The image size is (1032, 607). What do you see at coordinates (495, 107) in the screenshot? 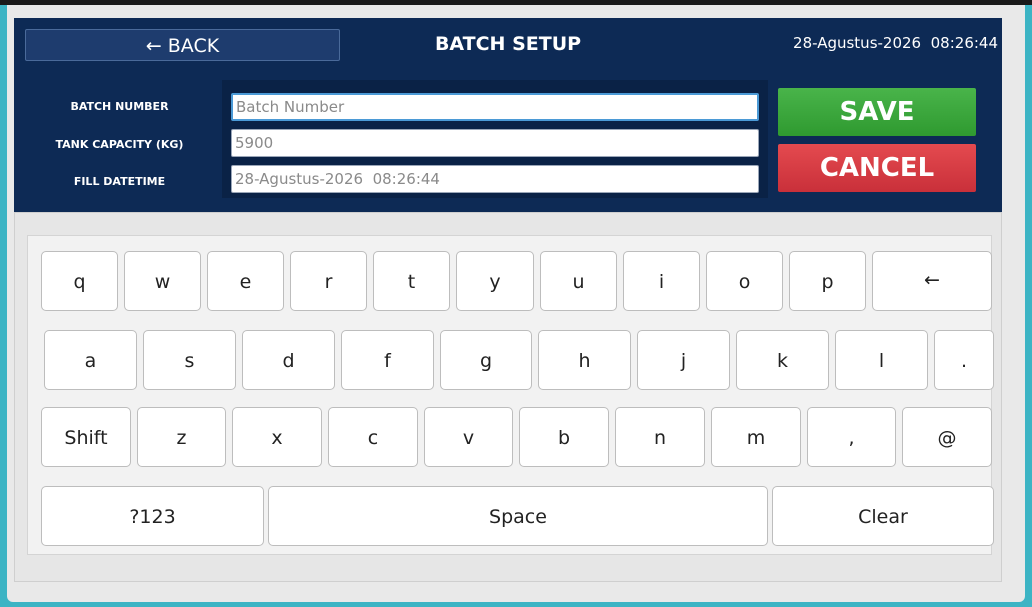
I see `batch-number-input: Batch Number` at bounding box center [495, 107].